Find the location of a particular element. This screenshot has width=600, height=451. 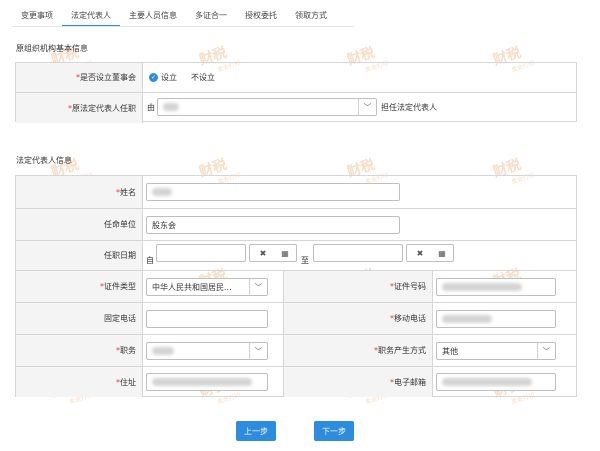

tab-authorization: 授权委托 is located at coordinates (261, 17).